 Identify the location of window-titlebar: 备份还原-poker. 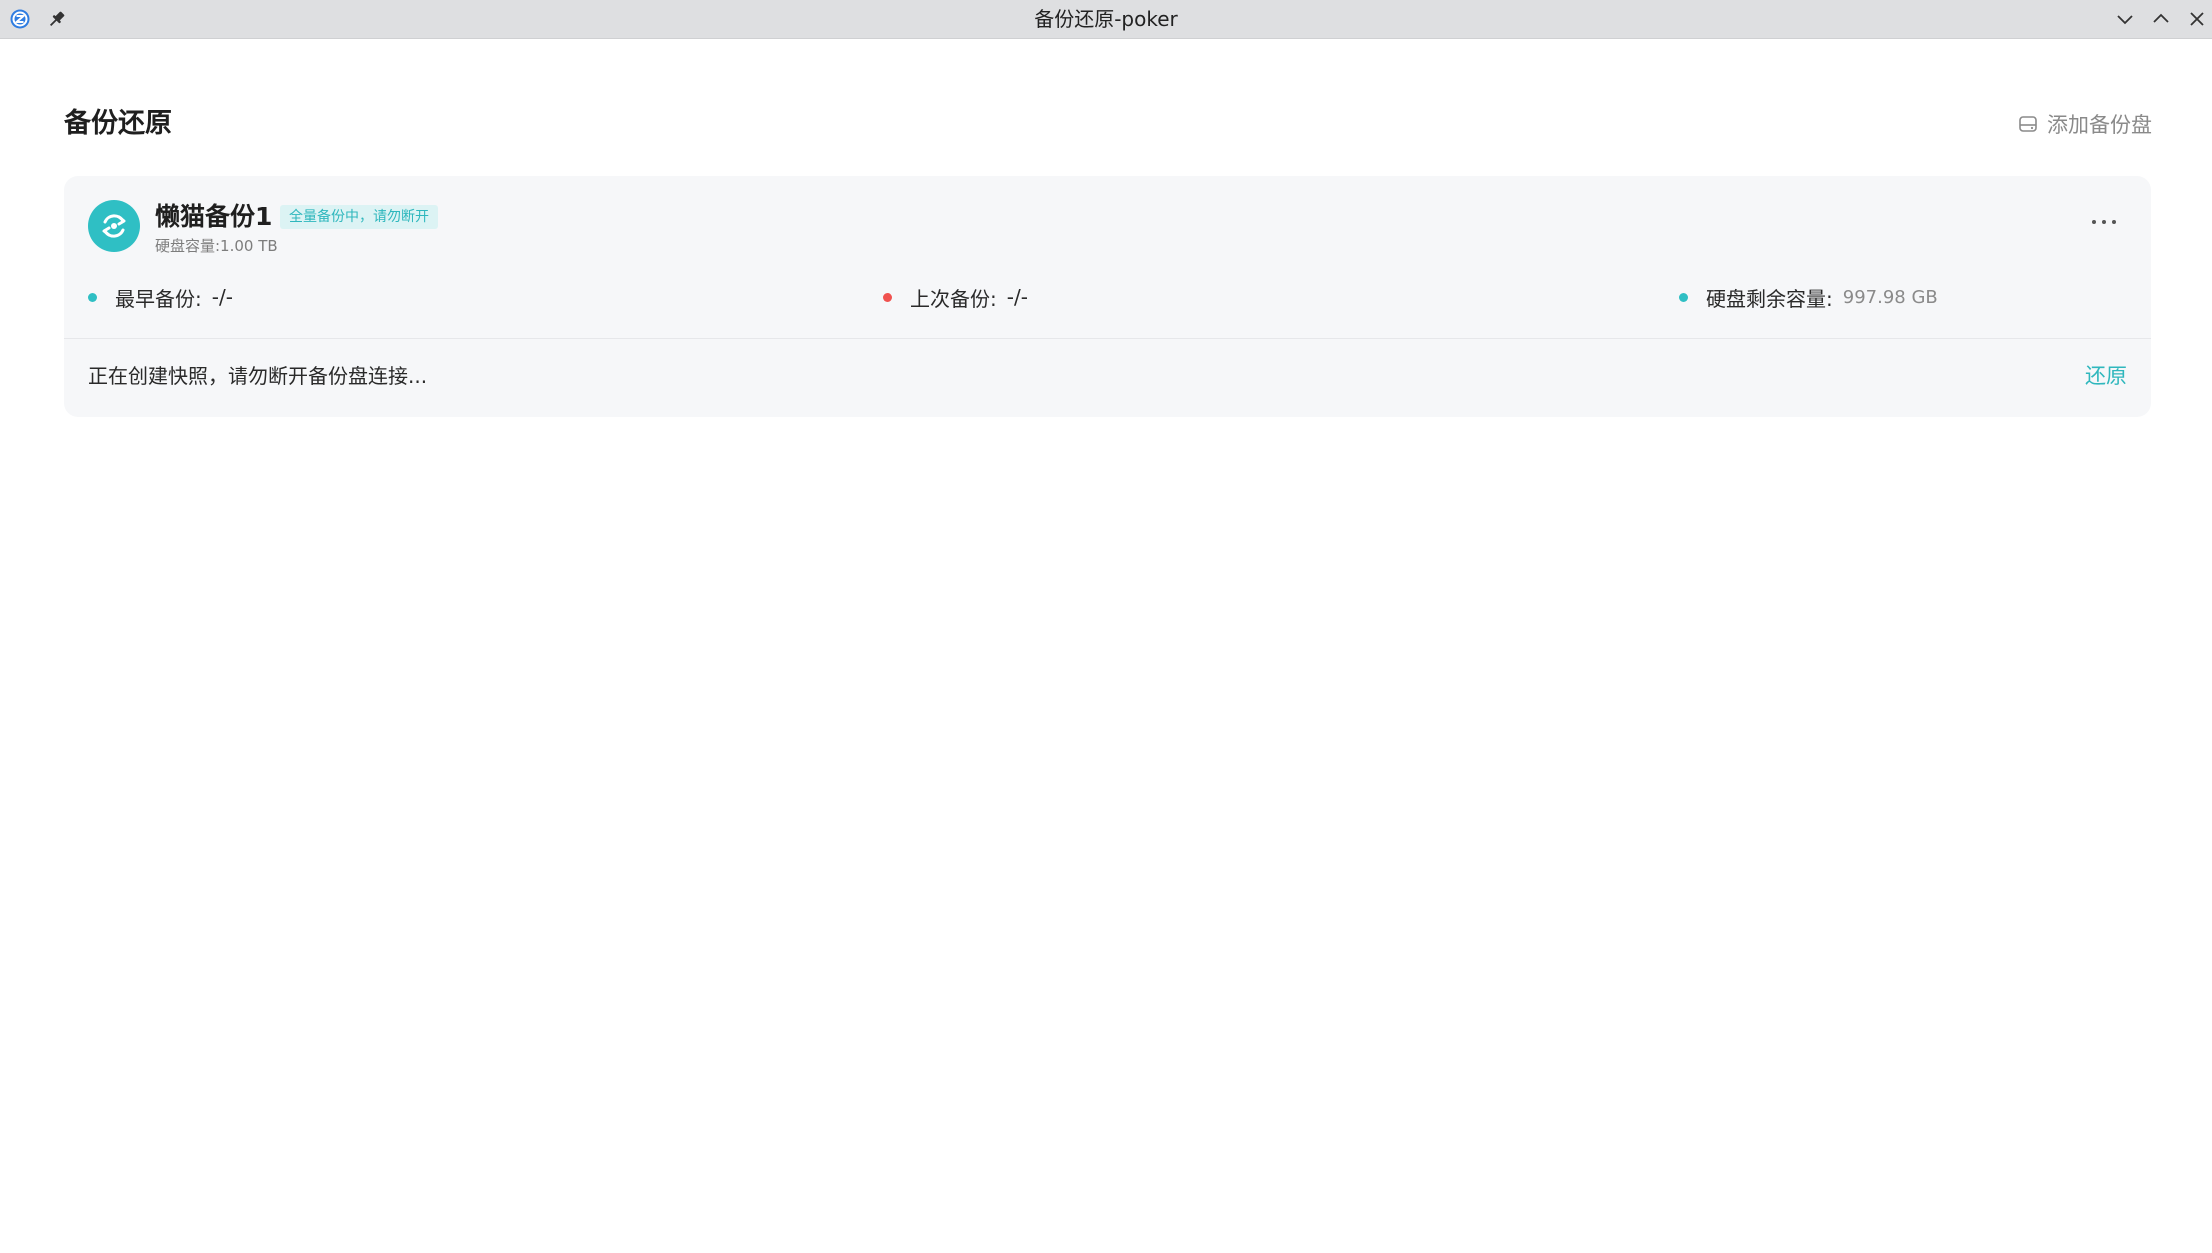
(1106, 19).